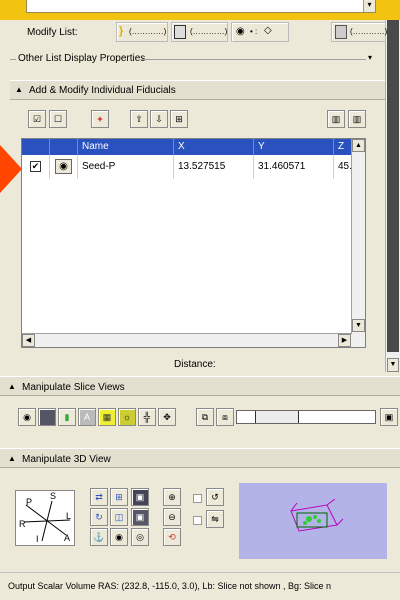 The image size is (400, 600). I want to click on row-checkbox: ✔, so click(35, 166).